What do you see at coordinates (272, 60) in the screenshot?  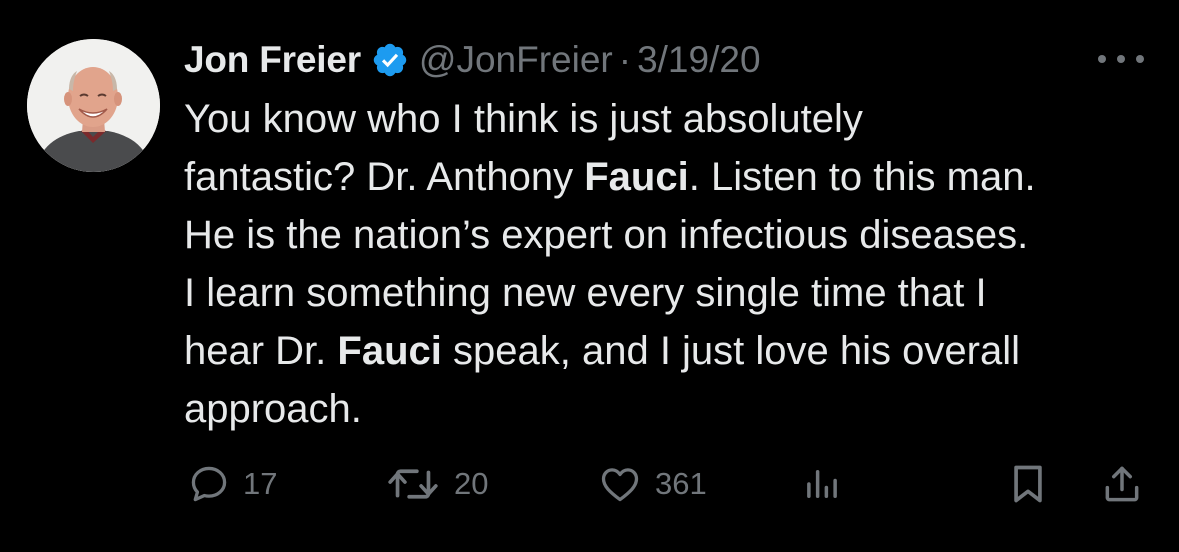 I see `author-display-name: Jon Freier` at bounding box center [272, 60].